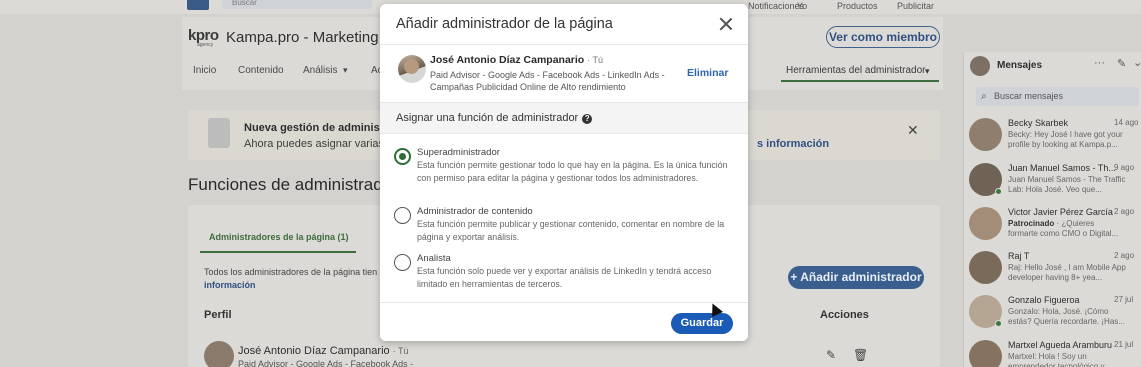 This screenshot has height=367, width=1141. What do you see at coordinates (402, 262) in the screenshot?
I see `radio-analyst` at bounding box center [402, 262].